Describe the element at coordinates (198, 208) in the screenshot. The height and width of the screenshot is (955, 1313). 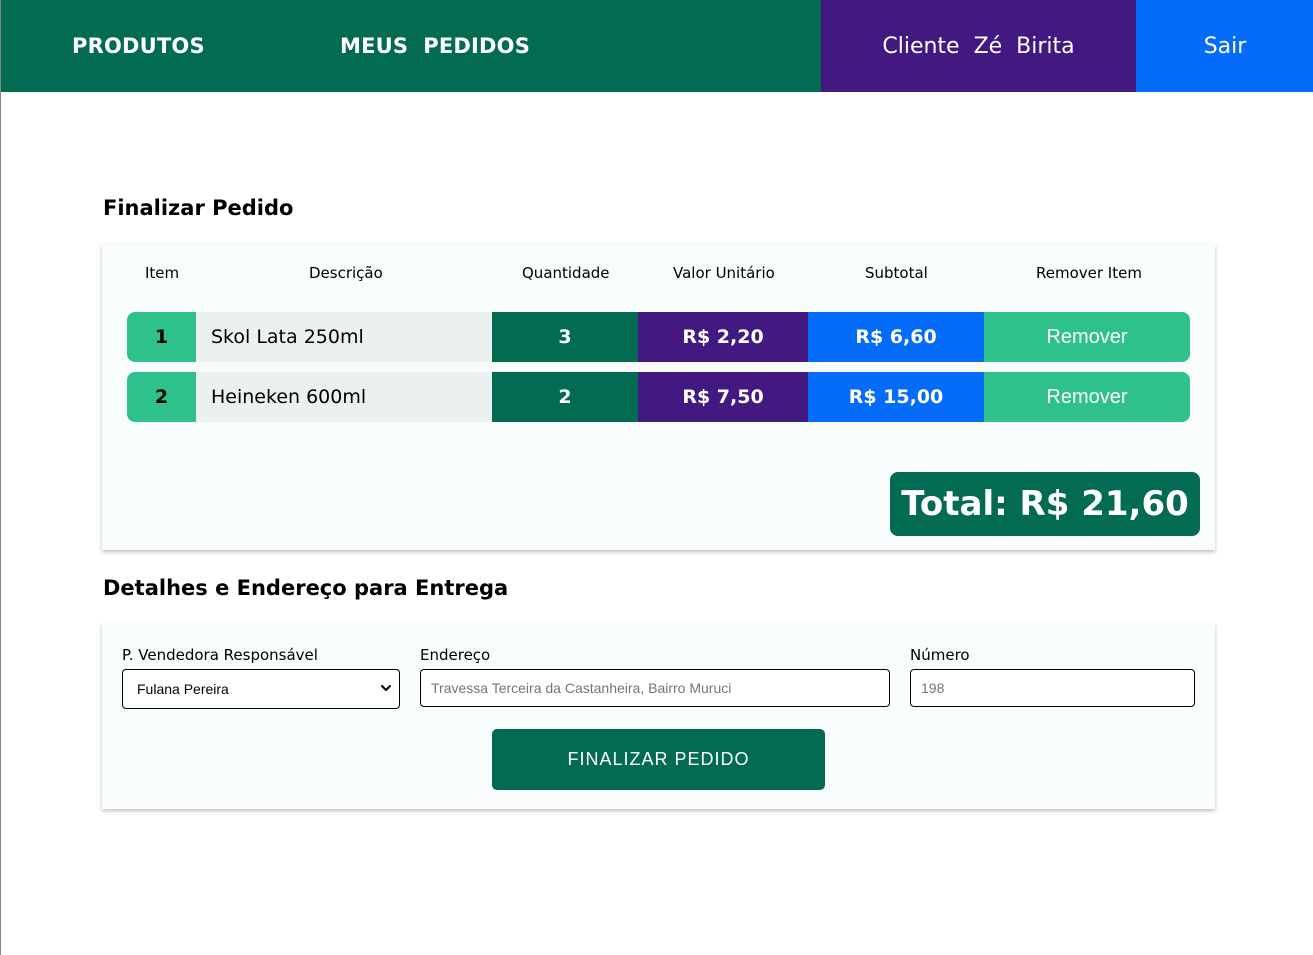
I see `checkout-title: Finalizar Pedido` at that location.